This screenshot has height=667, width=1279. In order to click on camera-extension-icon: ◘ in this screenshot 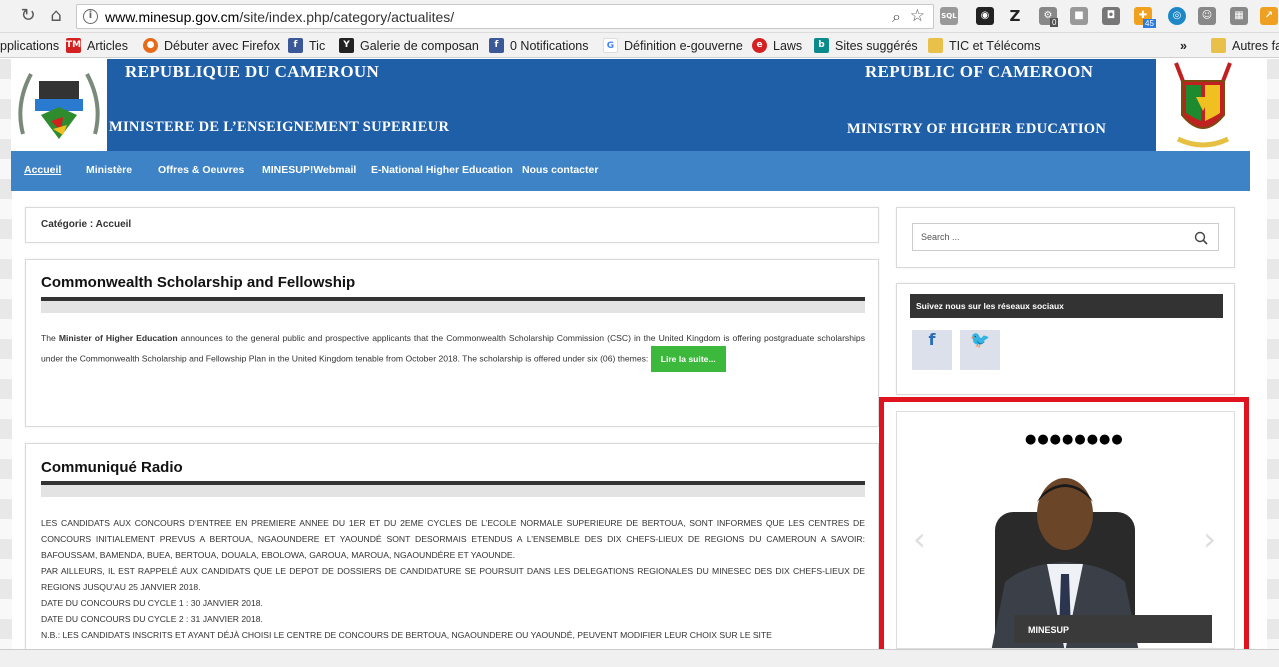, I will do `click(1111, 16)`.